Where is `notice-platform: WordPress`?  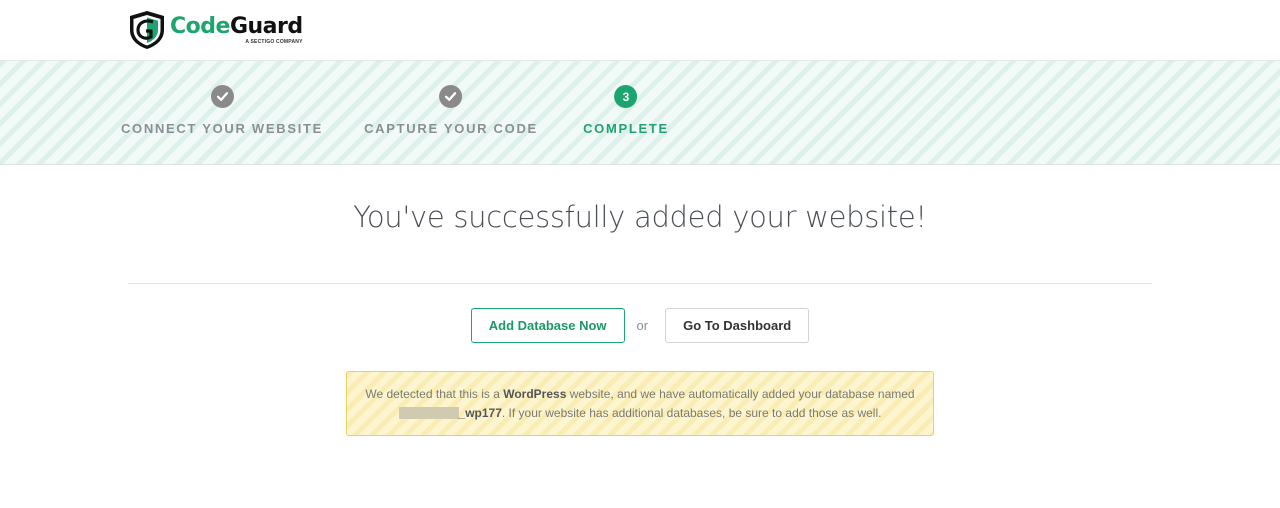 notice-platform: WordPress is located at coordinates (535, 394).